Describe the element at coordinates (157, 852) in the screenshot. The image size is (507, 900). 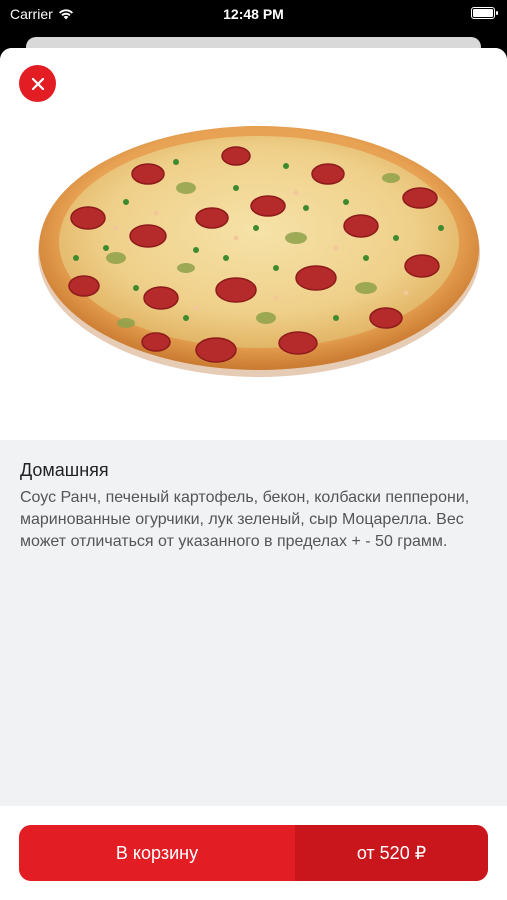
I see `add-to-cart-label: В корзину` at that location.